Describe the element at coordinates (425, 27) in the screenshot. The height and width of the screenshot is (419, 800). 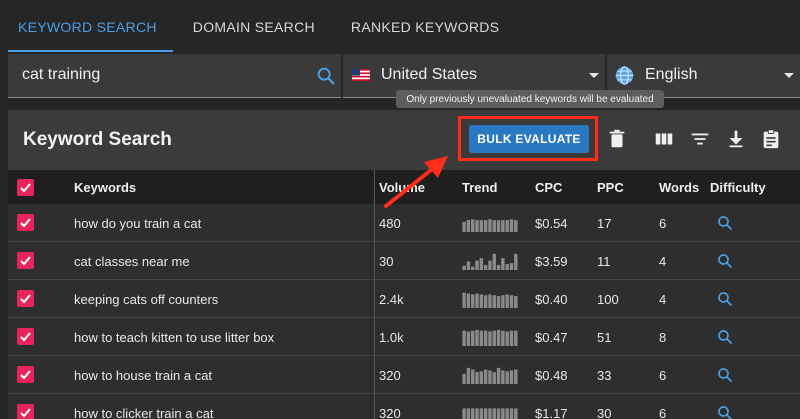
I see `tab-ranked-keywords: RANKED KEYWORDS` at that location.